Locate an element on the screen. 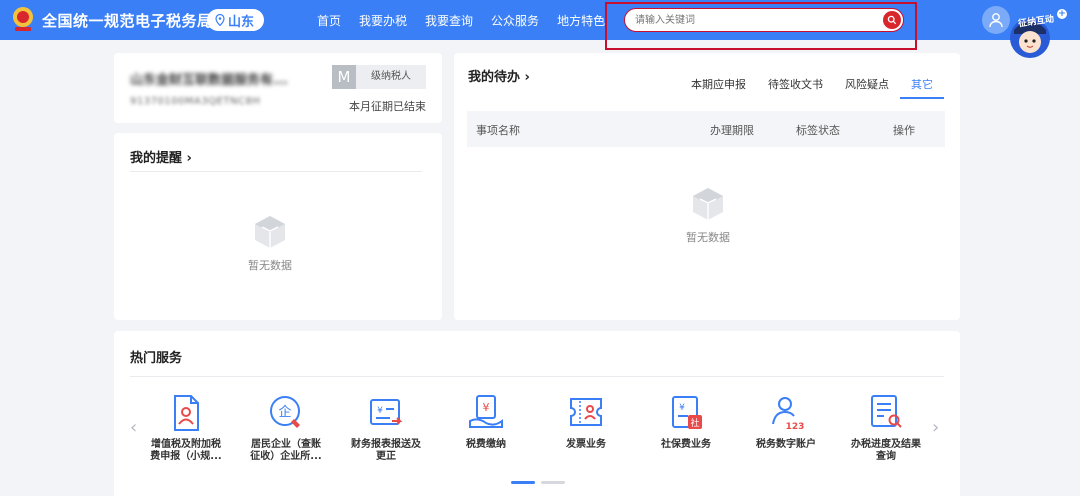 The width and height of the screenshot is (1080, 496). column-item-name: 事项名称 is located at coordinates (498, 130).